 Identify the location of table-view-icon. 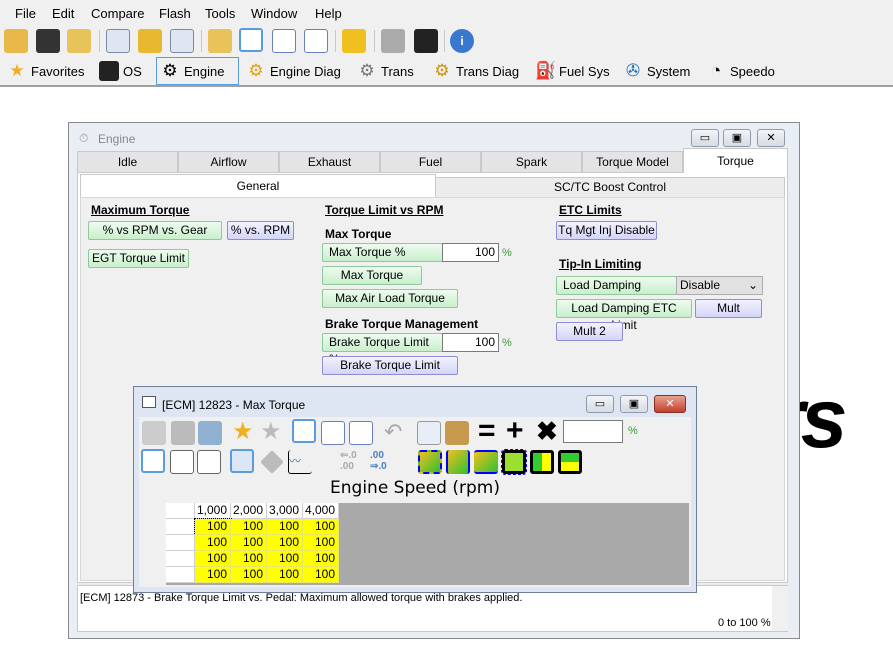
(304, 431).